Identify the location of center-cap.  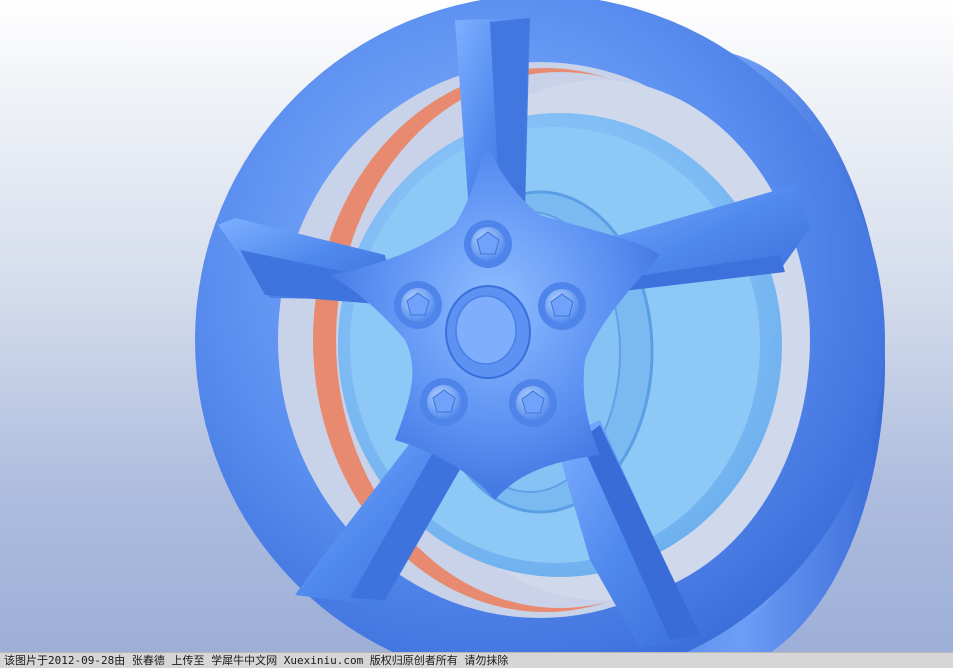
(488, 332).